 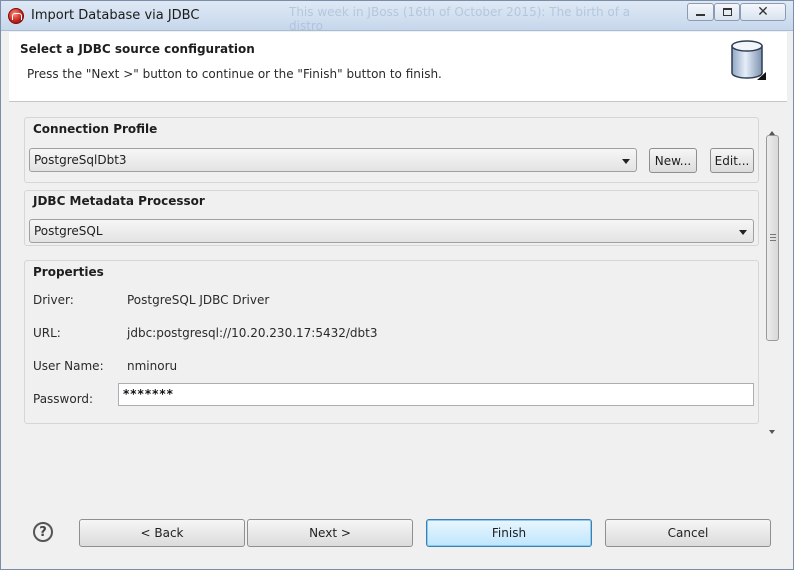 What do you see at coordinates (68, 366) in the screenshot?
I see `user-name-label: User Name:` at bounding box center [68, 366].